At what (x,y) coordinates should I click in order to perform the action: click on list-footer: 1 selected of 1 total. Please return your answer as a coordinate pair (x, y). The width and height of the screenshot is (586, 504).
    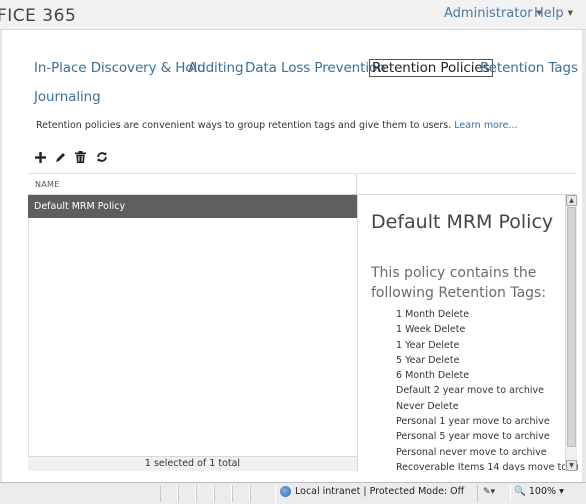
    Looking at the image, I should click on (192, 463).